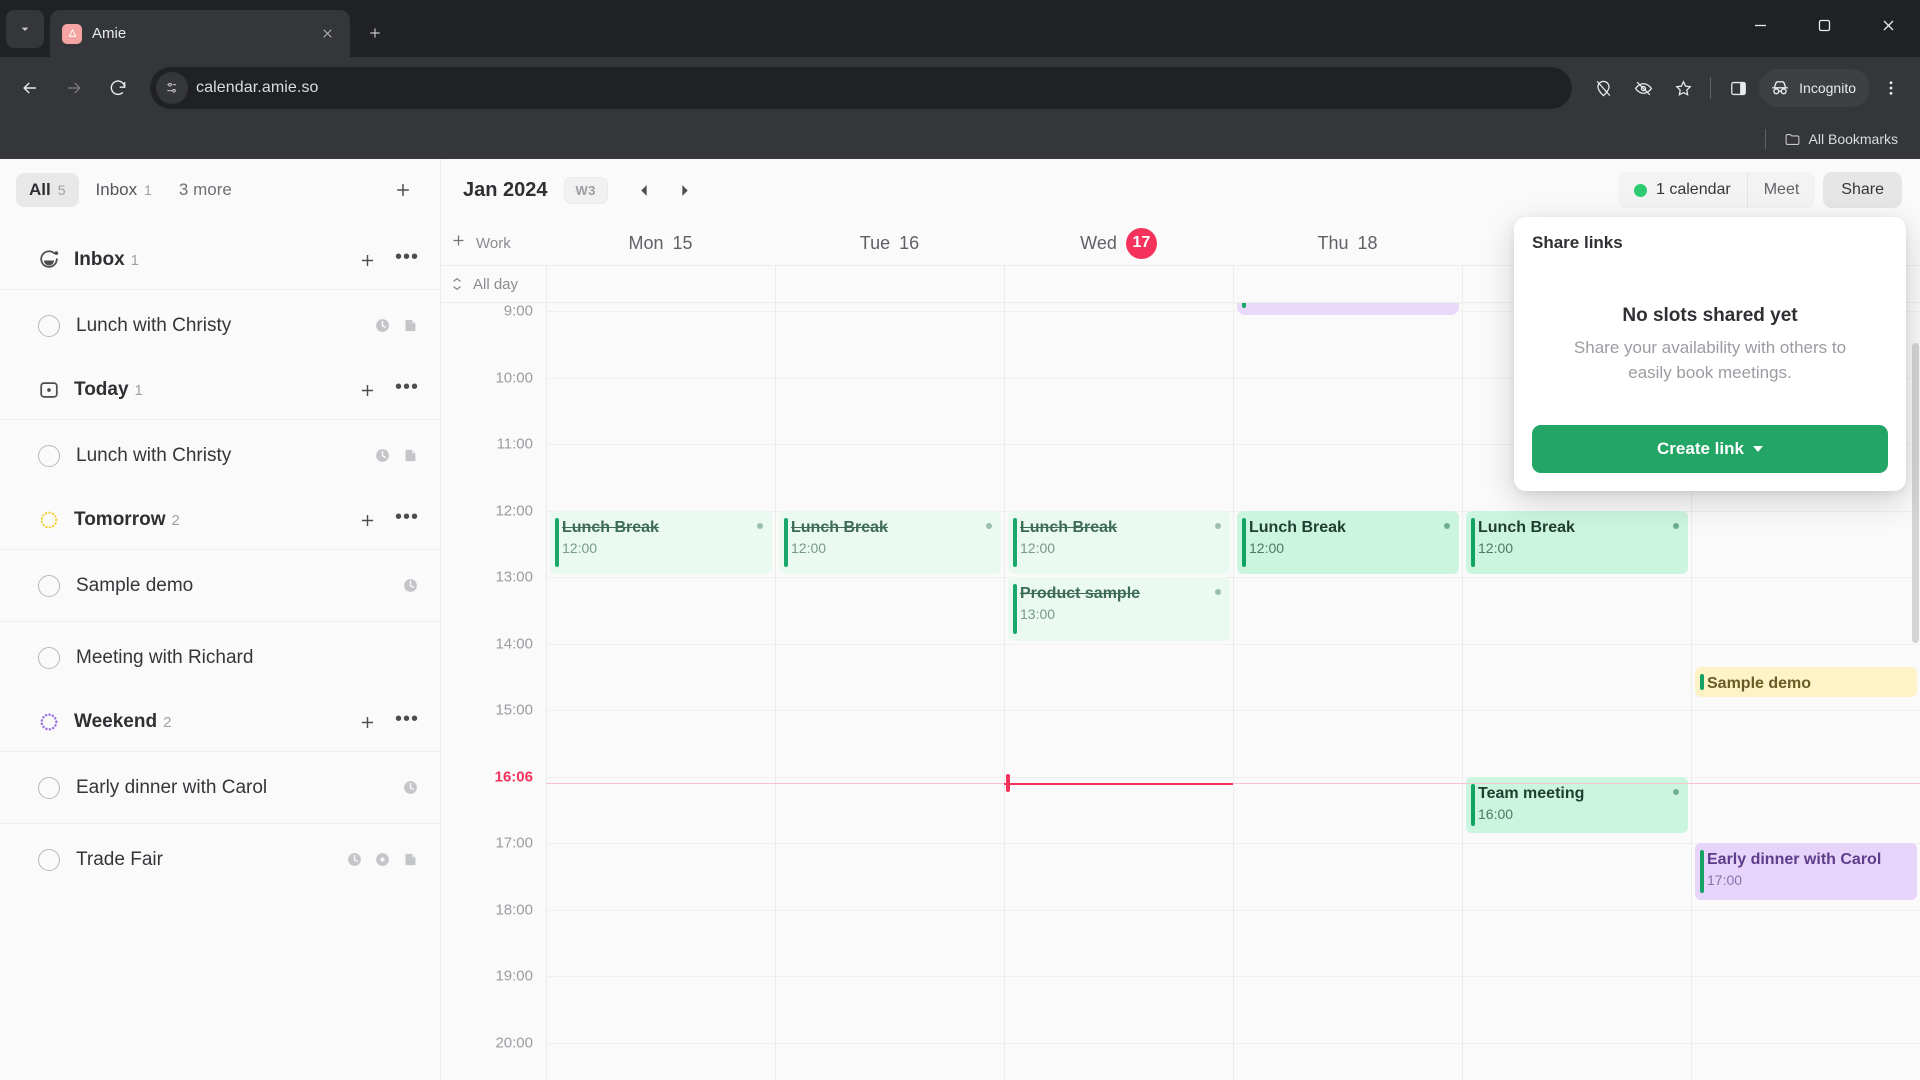 The width and height of the screenshot is (1920, 1080). What do you see at coordinates (220, 657) in the screenshot?
I see `task-item: Meeting with Richard` at bounding box center [220, 657].